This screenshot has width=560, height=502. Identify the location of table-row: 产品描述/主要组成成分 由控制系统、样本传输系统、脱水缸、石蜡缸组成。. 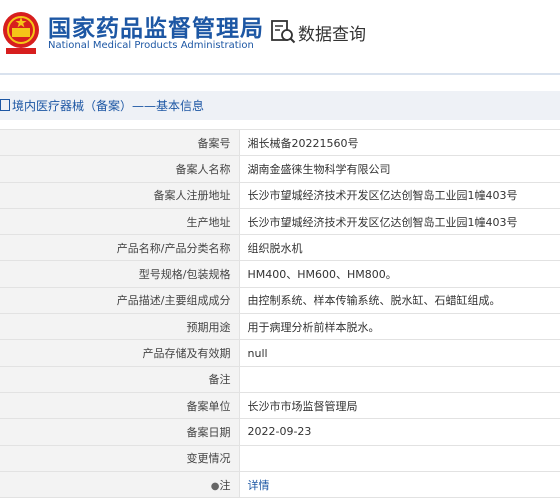
(280, 300).